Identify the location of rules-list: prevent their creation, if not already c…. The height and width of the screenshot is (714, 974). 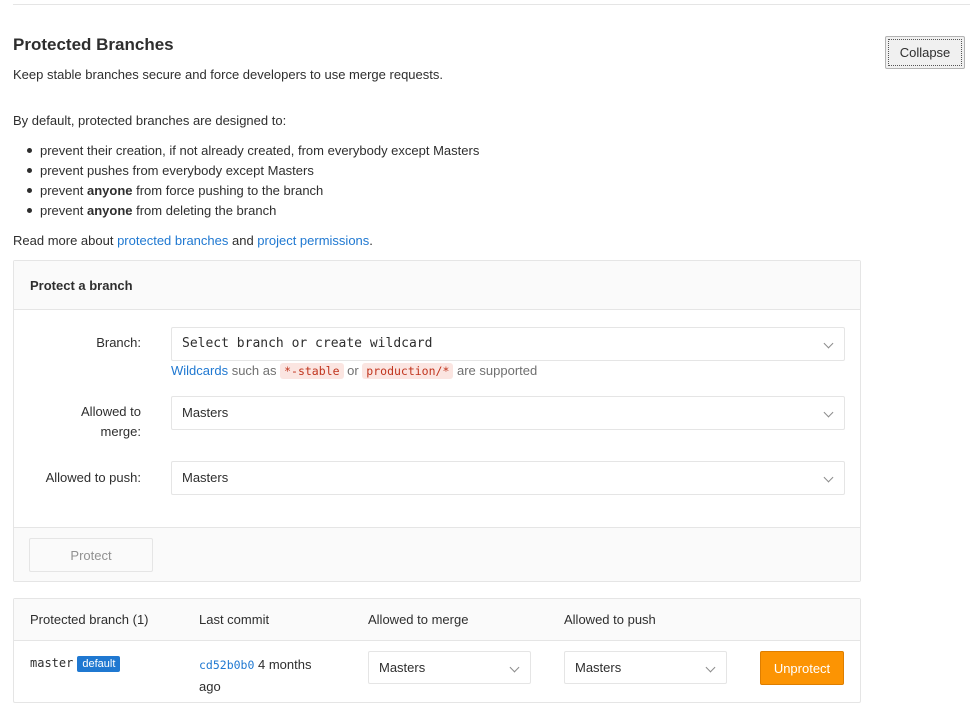
(252, 183).